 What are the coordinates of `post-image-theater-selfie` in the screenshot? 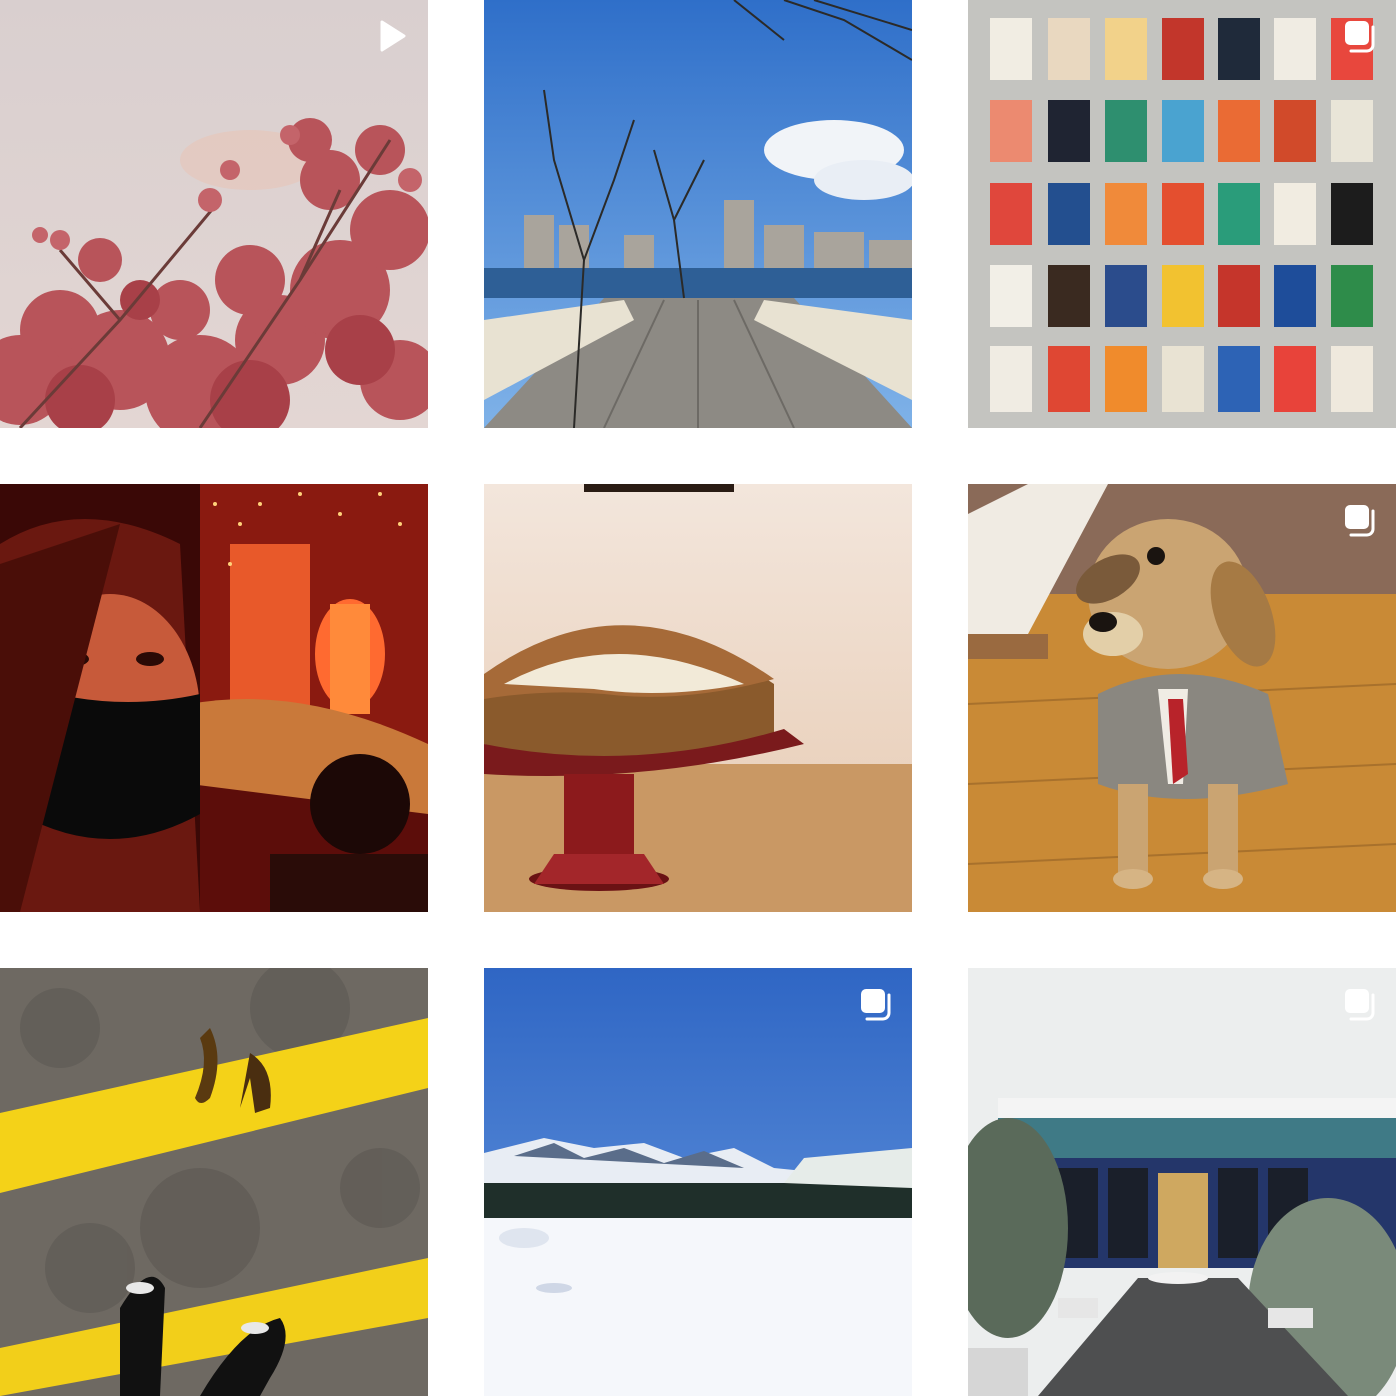 It's located at (214, 698).